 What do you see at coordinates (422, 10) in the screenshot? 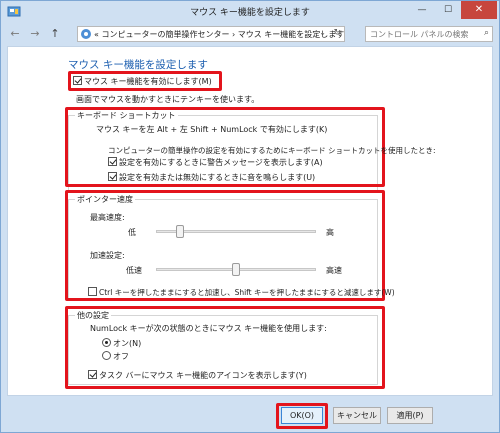
I see `minimize-button: —` at bounding box center [422, 10].